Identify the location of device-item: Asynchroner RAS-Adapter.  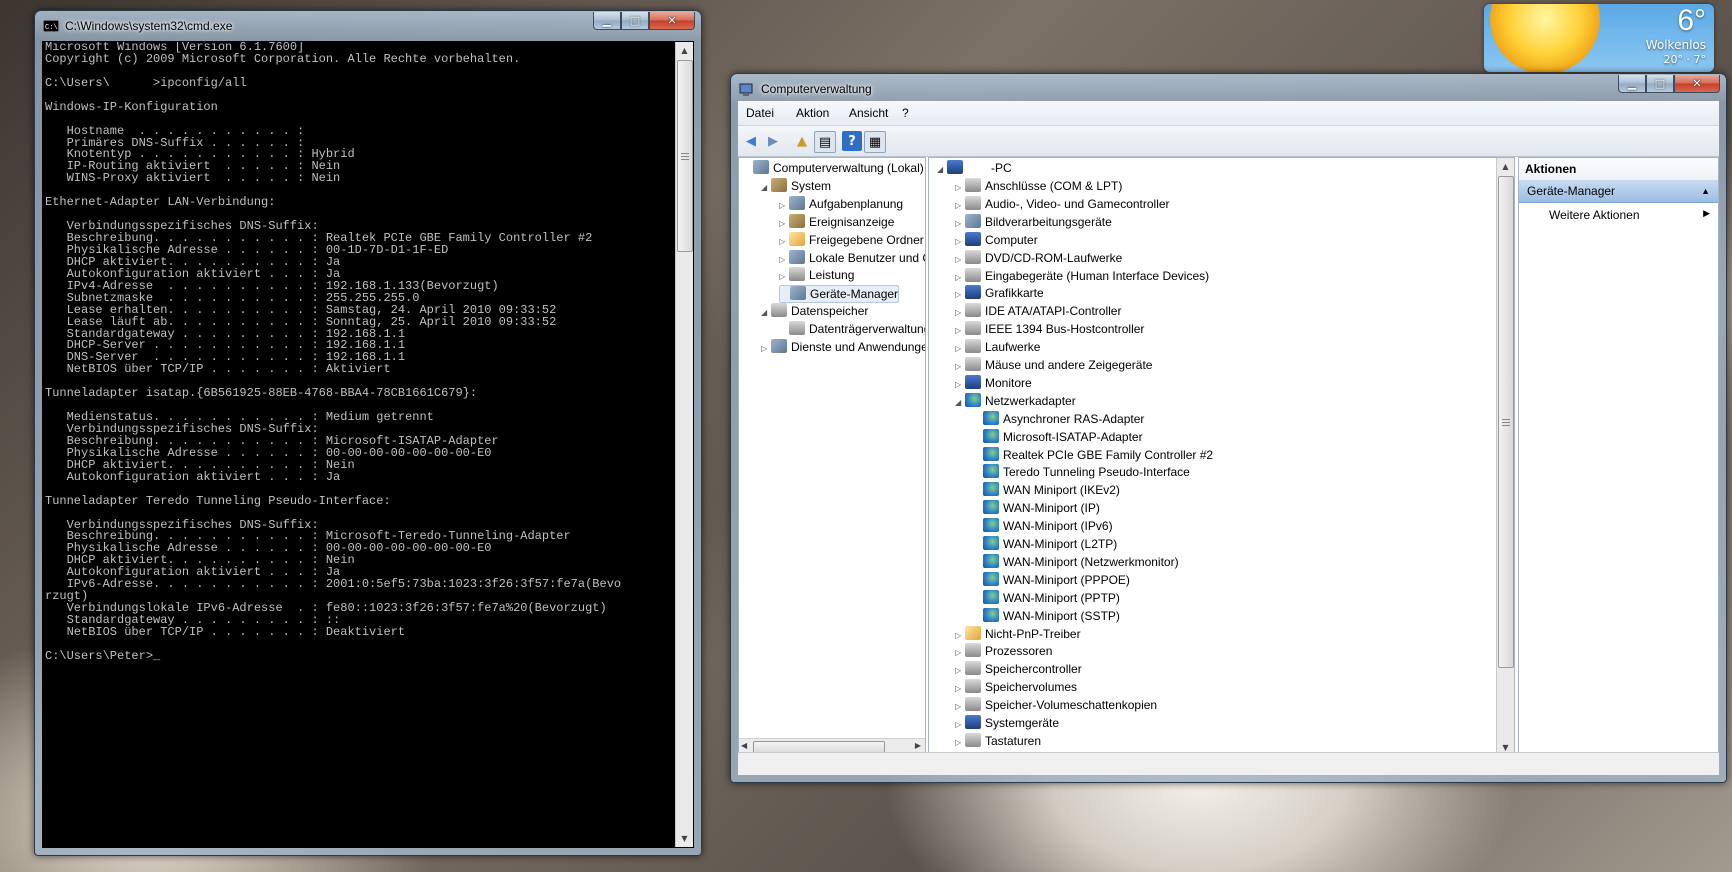
(1058, 418).